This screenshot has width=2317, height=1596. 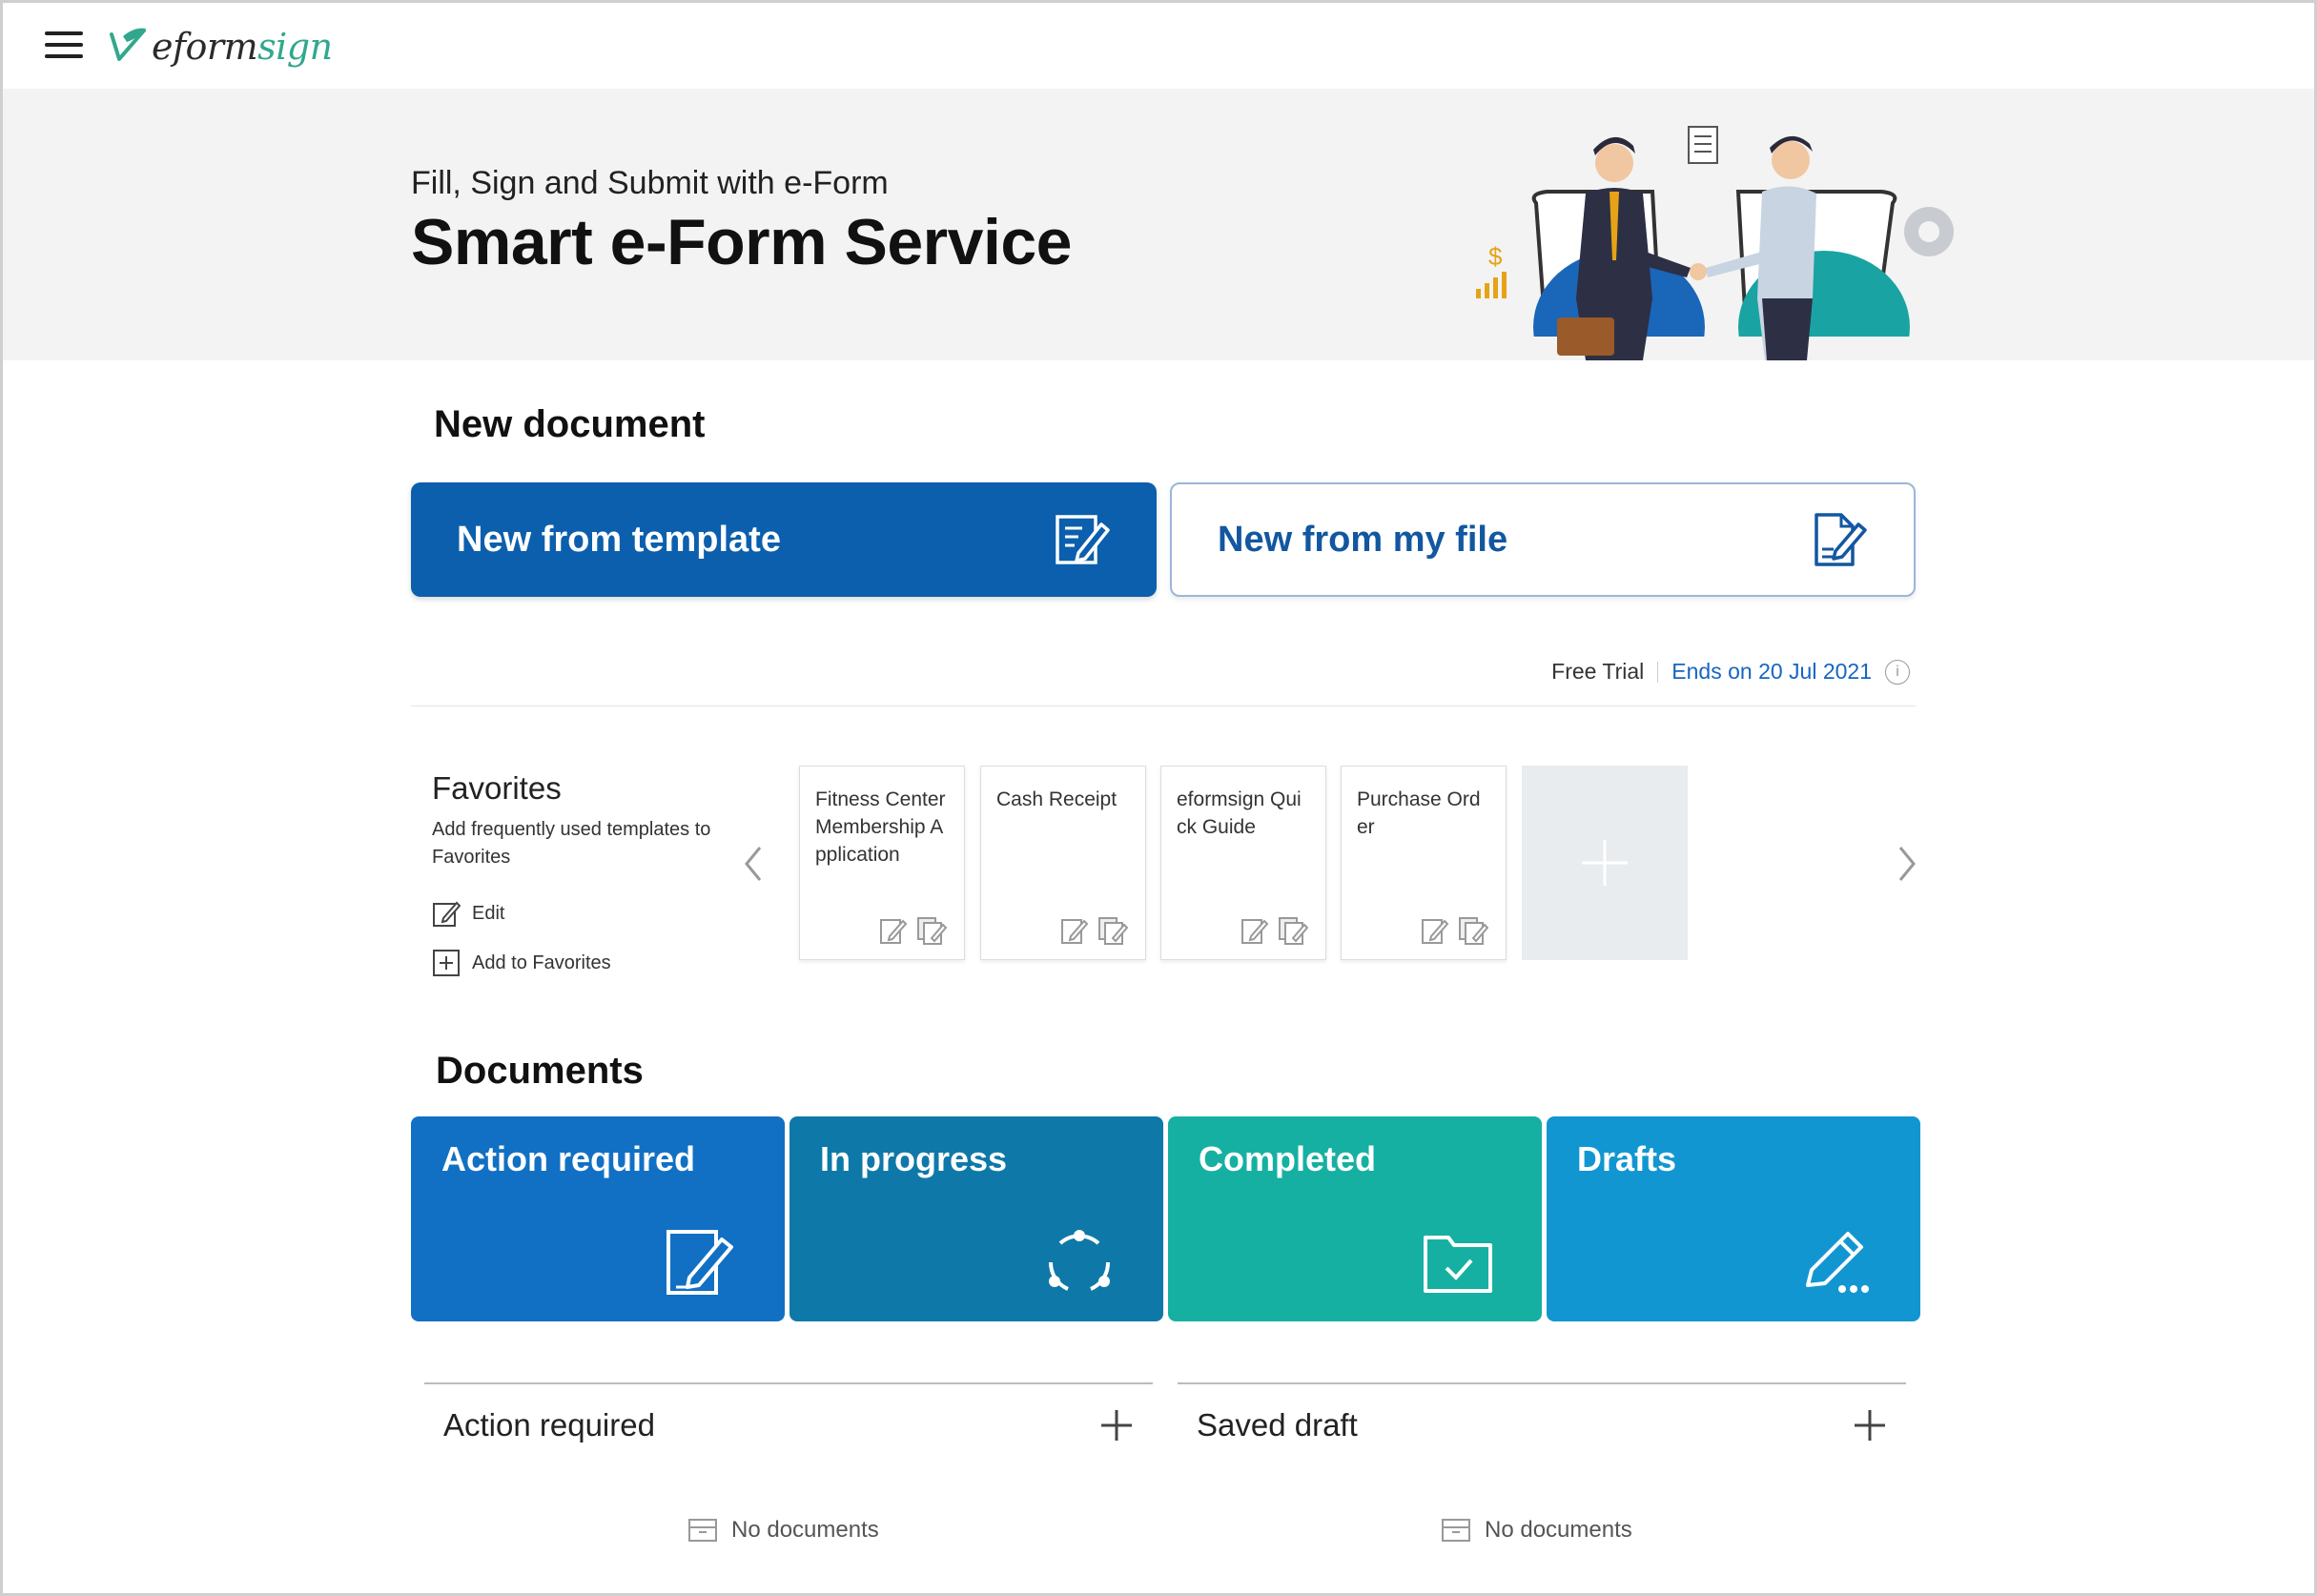 I want to click on tile-completed: Completed, so click(x=1355, y=1218).